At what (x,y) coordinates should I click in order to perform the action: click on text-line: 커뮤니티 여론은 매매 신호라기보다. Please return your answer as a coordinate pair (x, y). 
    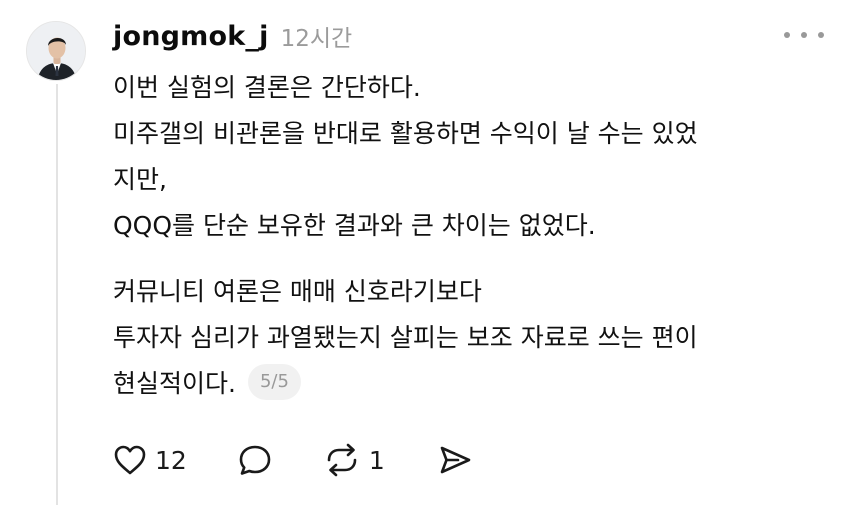
    Looking at the image, I should click on (297, 291).